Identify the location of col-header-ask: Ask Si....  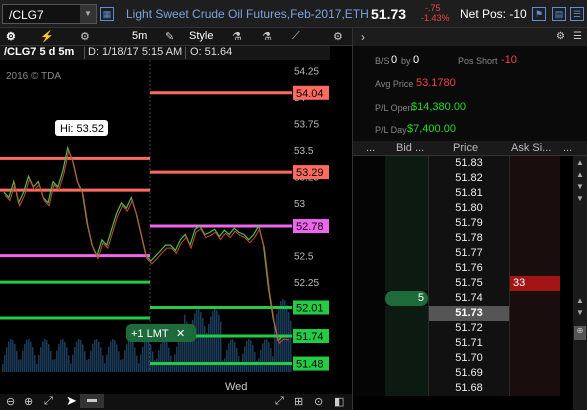
(531, 148).